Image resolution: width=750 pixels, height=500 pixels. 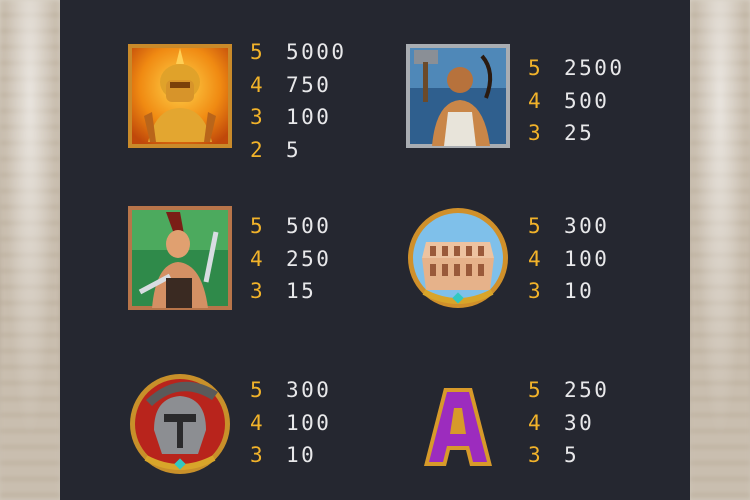 I want to click on payout-value: 30, so click(x=579, y=422).